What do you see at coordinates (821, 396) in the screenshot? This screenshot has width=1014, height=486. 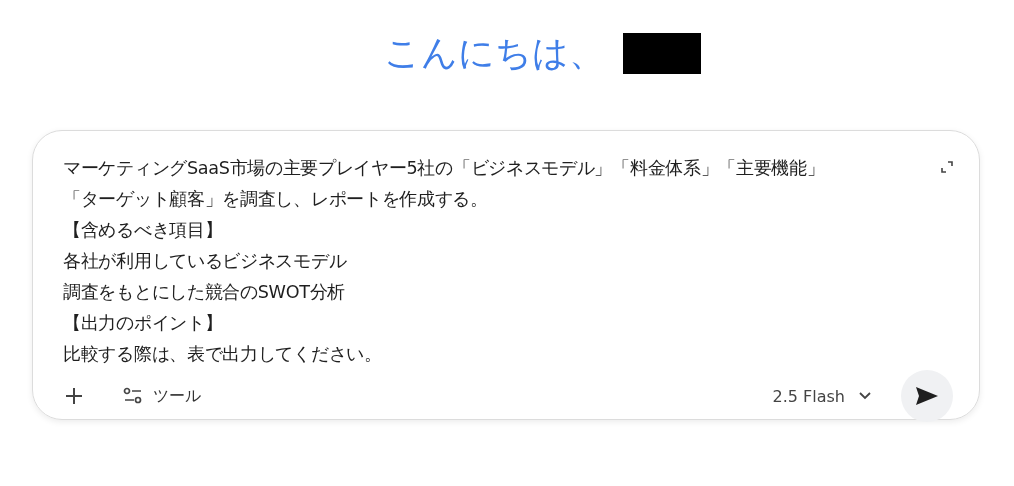 I see `model-selector: 2.5 Flash` at bounding box center [821, 396].